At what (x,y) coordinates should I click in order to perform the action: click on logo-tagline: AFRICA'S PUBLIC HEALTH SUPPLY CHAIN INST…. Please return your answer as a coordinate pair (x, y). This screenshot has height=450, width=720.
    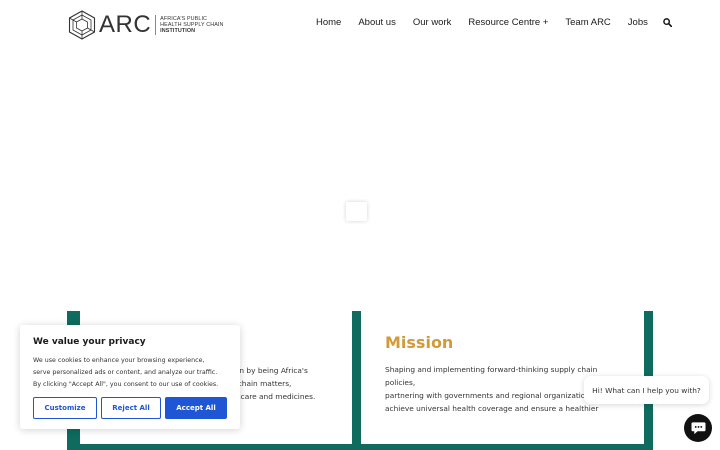
    Looking at the image, I should click on (191, 25).